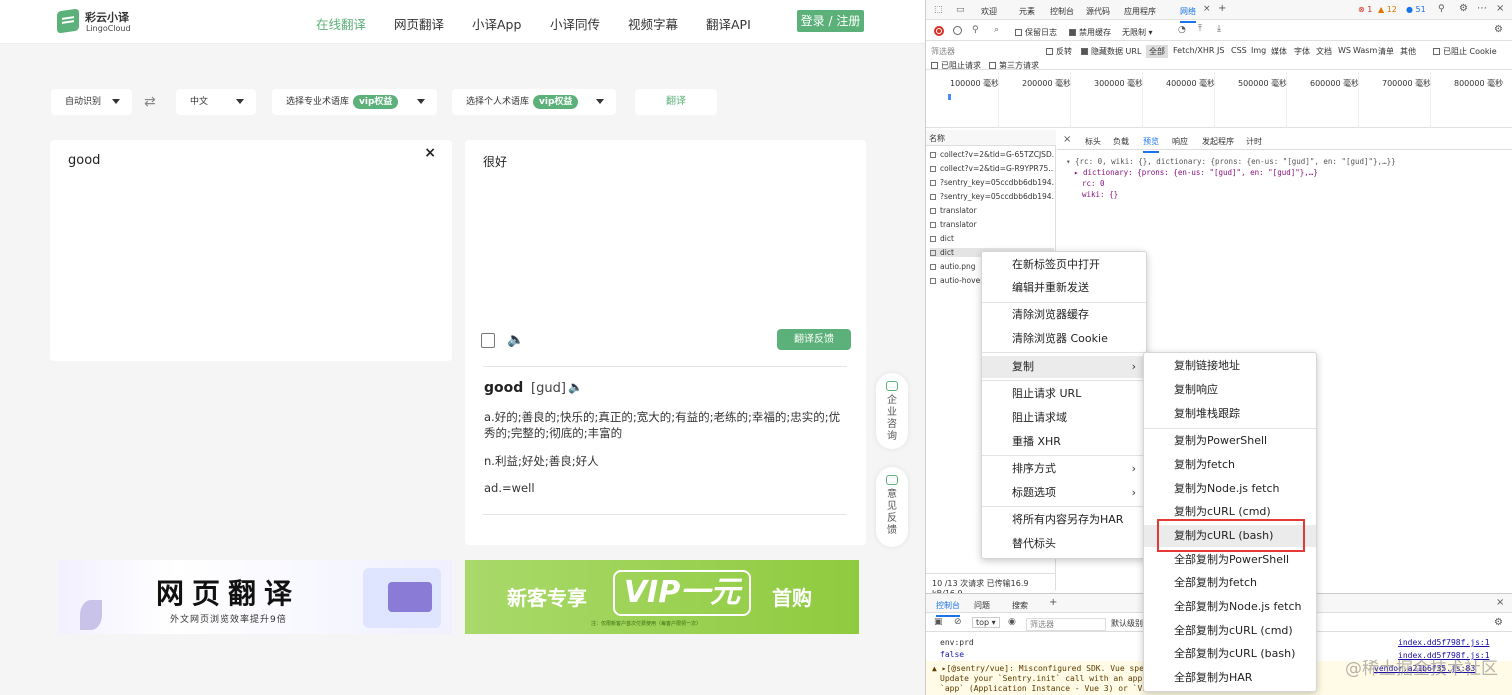  Describe the element at coordinates (354, 102) in the screenshot. I see `pro-glossary-select: 选择专业术语库 vip权益` at that location.